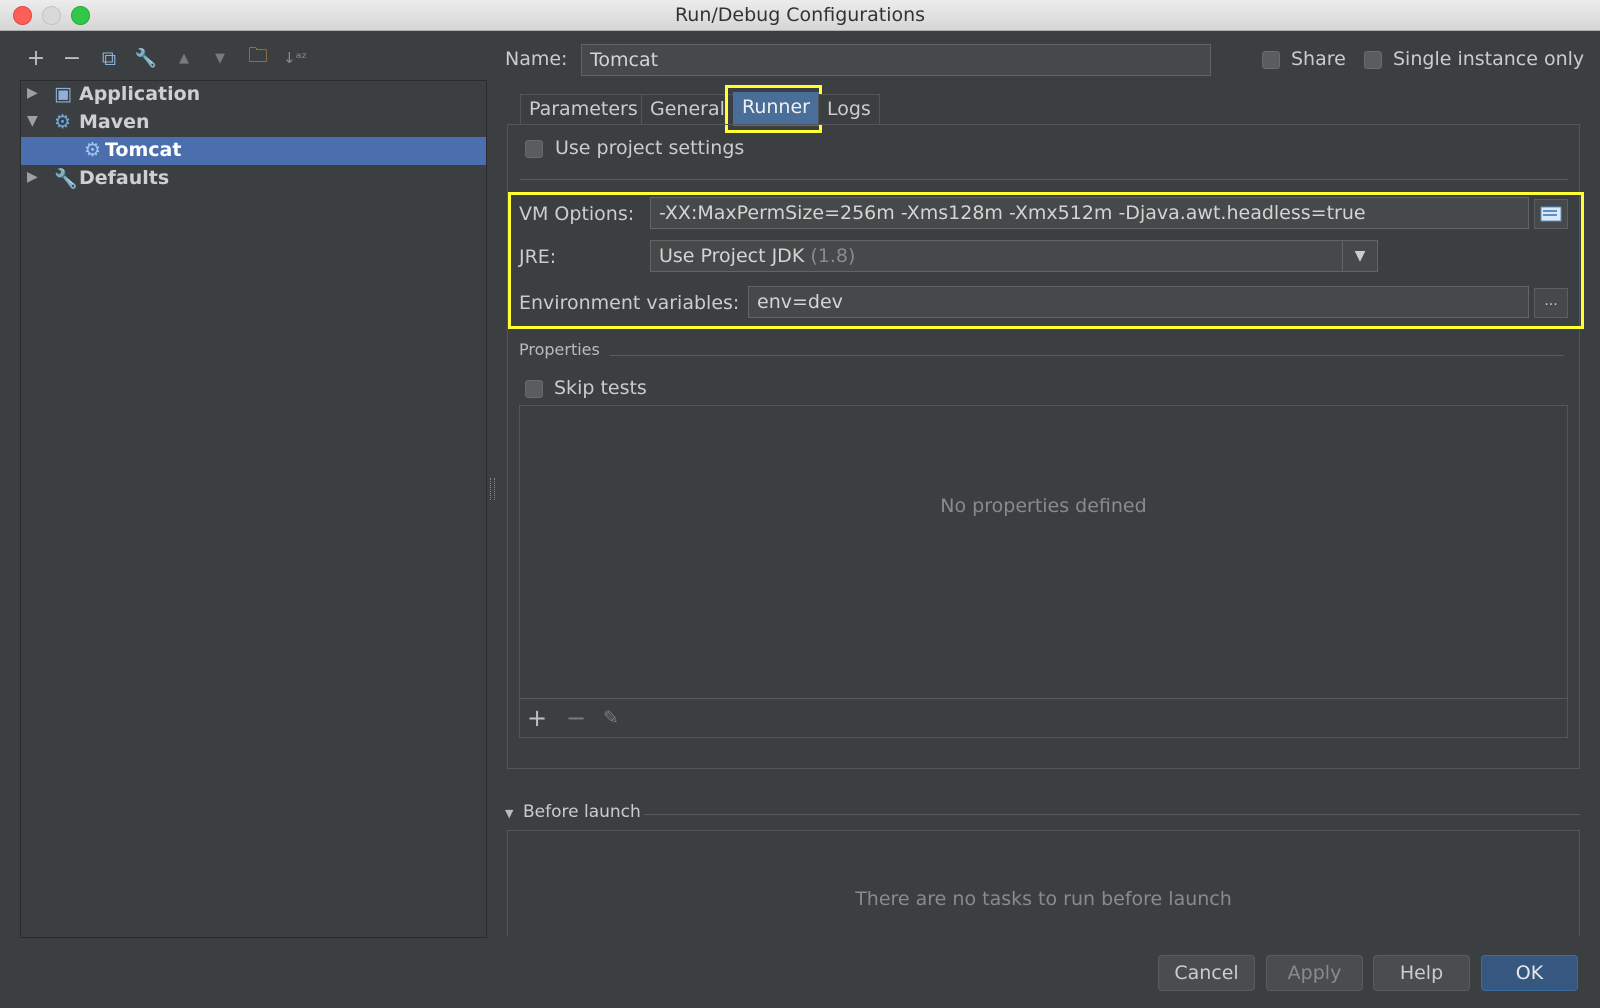 This screenshot has height=1008, width=1600. Describe the element at coordinates (611, 718) in the screenshot. I see `edit-pencil-icon: ✎` at that location.